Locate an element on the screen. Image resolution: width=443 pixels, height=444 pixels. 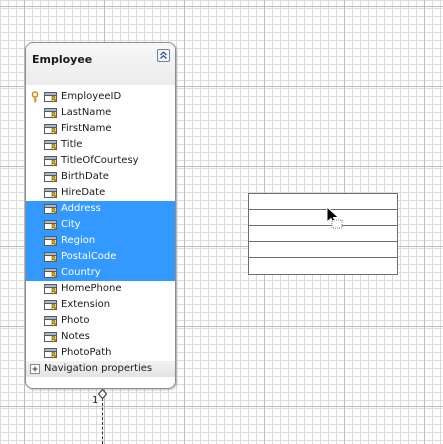
plus-icon is located at coordinates (35, 369).